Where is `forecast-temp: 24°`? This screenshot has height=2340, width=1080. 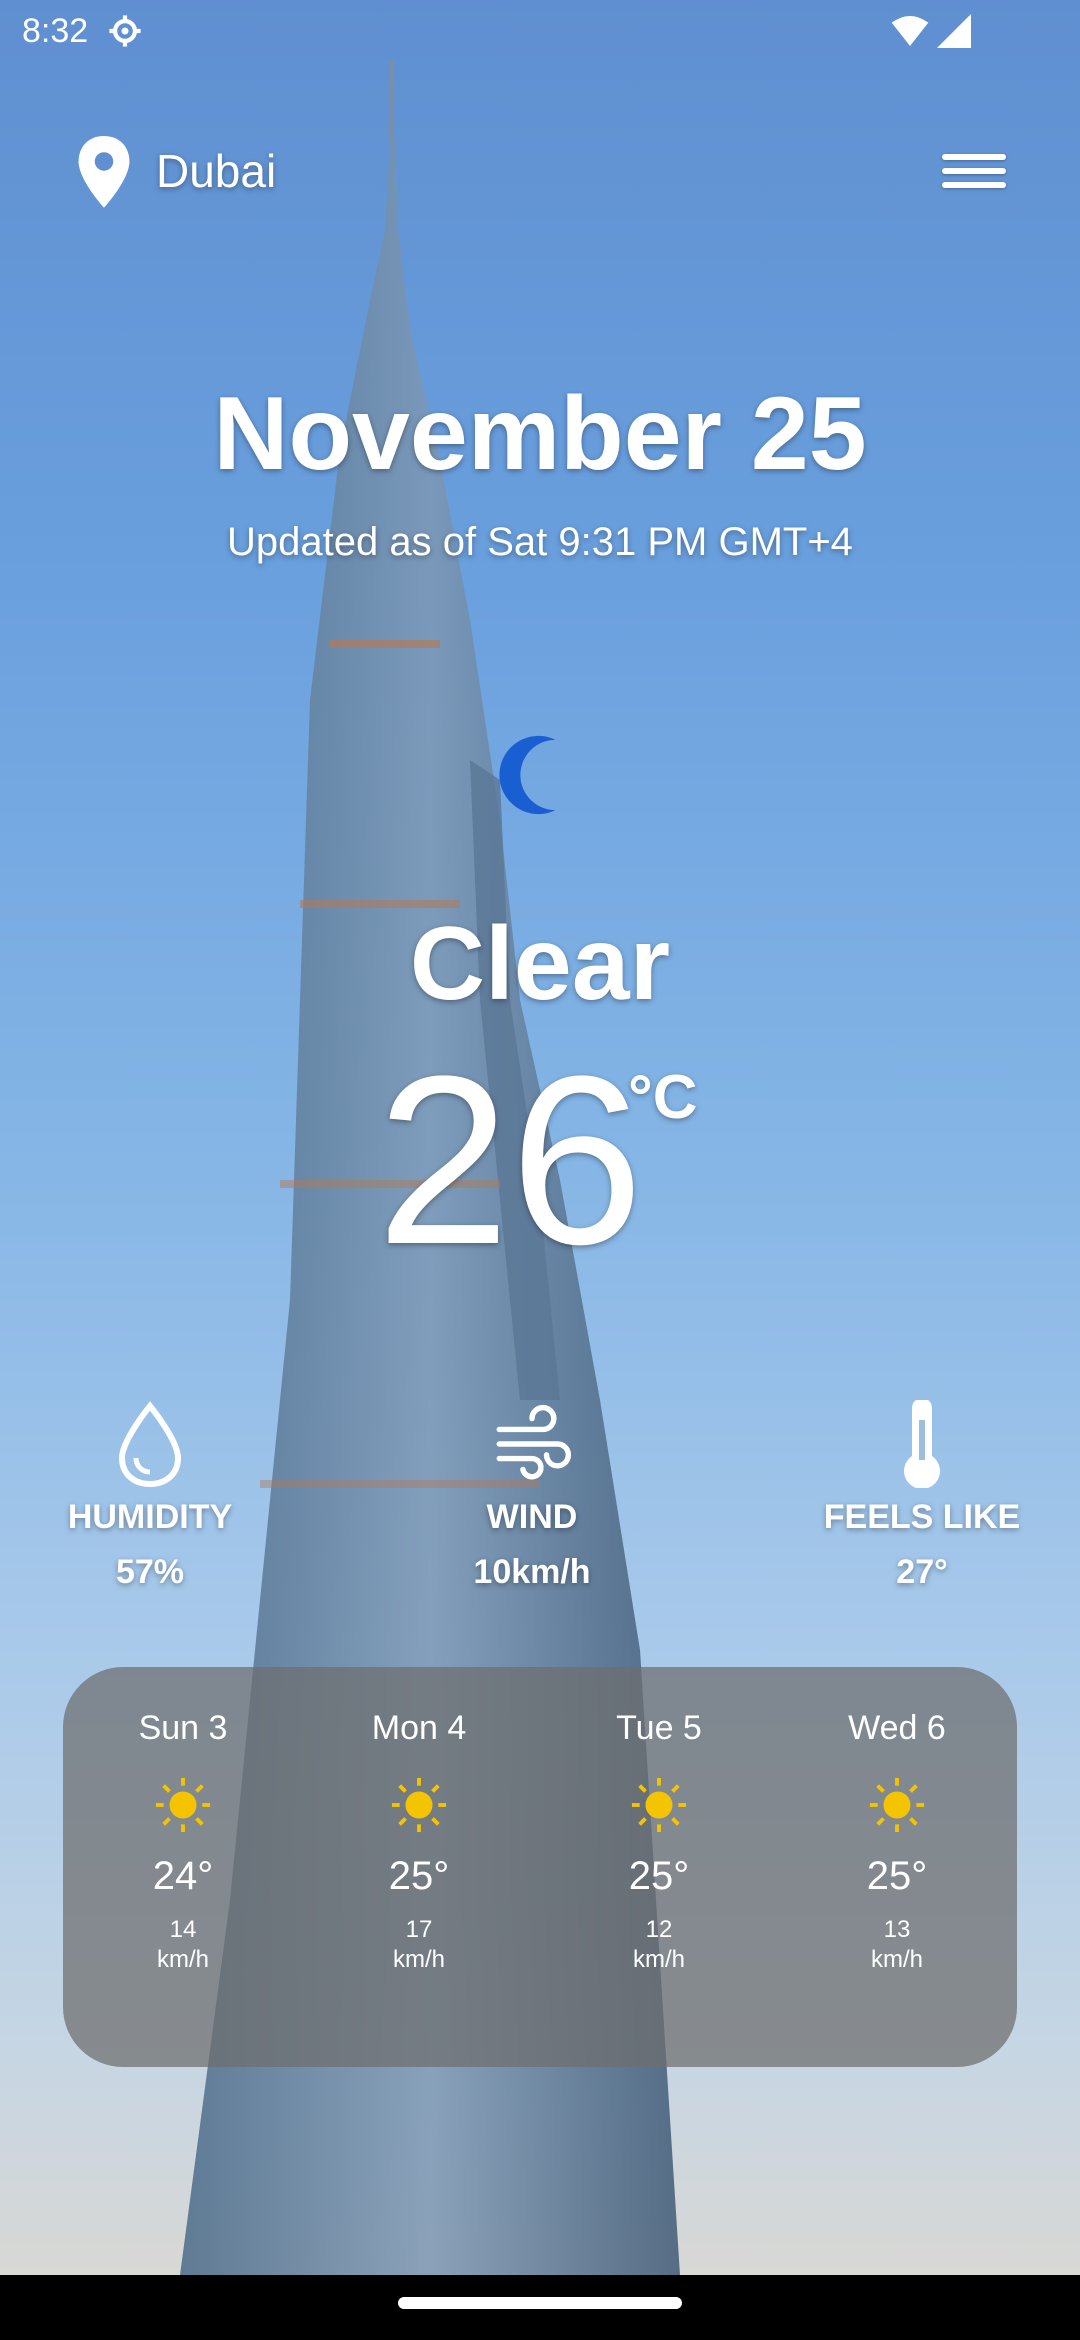 forecast-temp: 24° is located at coordinates (183, 1876).